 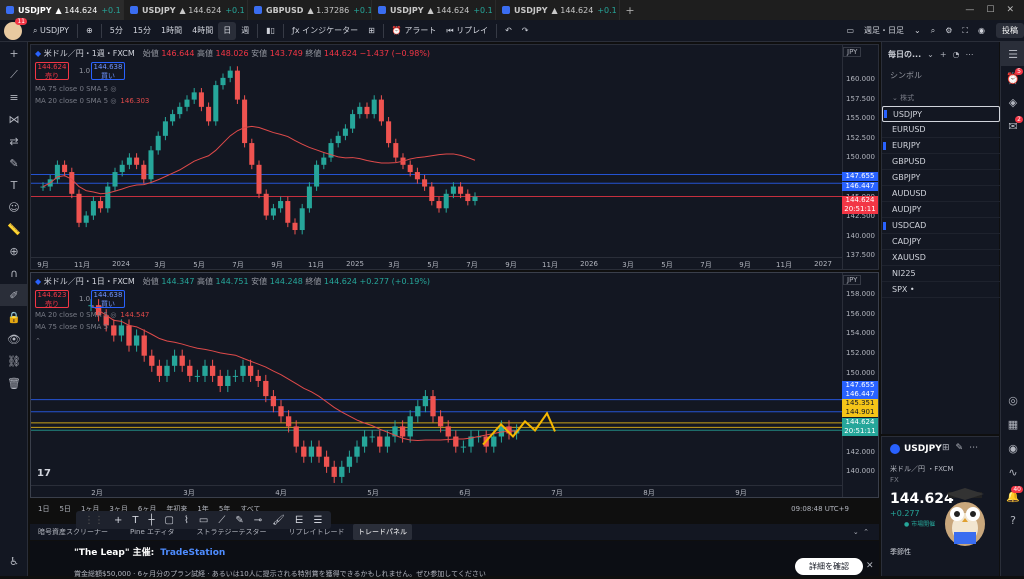 I want to click on time-axis: 2月 3月 4月 5月 6月 7月 8月 9月, so click(x=437, y=491).